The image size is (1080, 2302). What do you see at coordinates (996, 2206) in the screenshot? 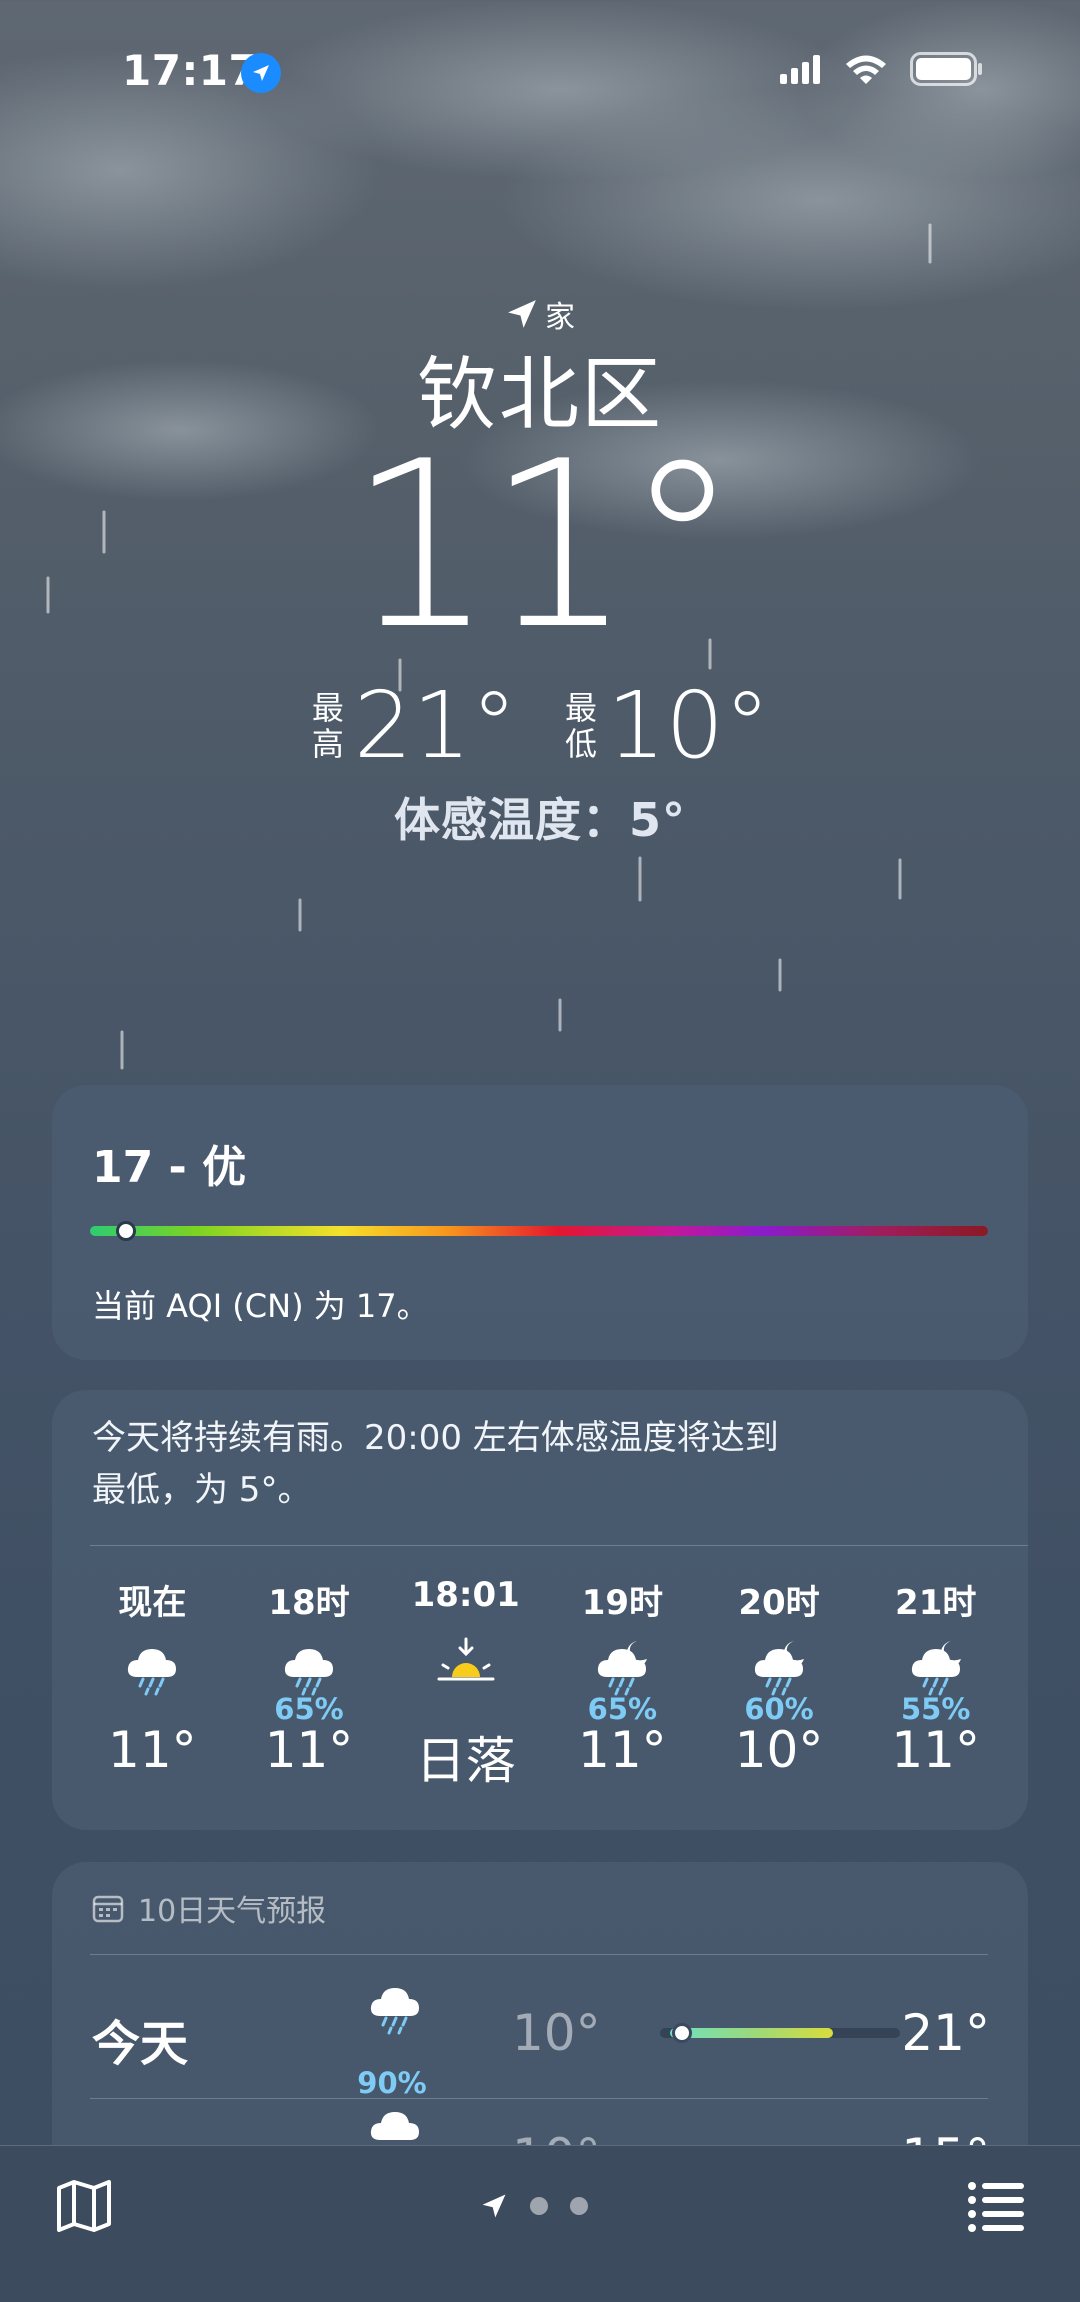
I see `list-icon` at bounding box center [996, 2206].